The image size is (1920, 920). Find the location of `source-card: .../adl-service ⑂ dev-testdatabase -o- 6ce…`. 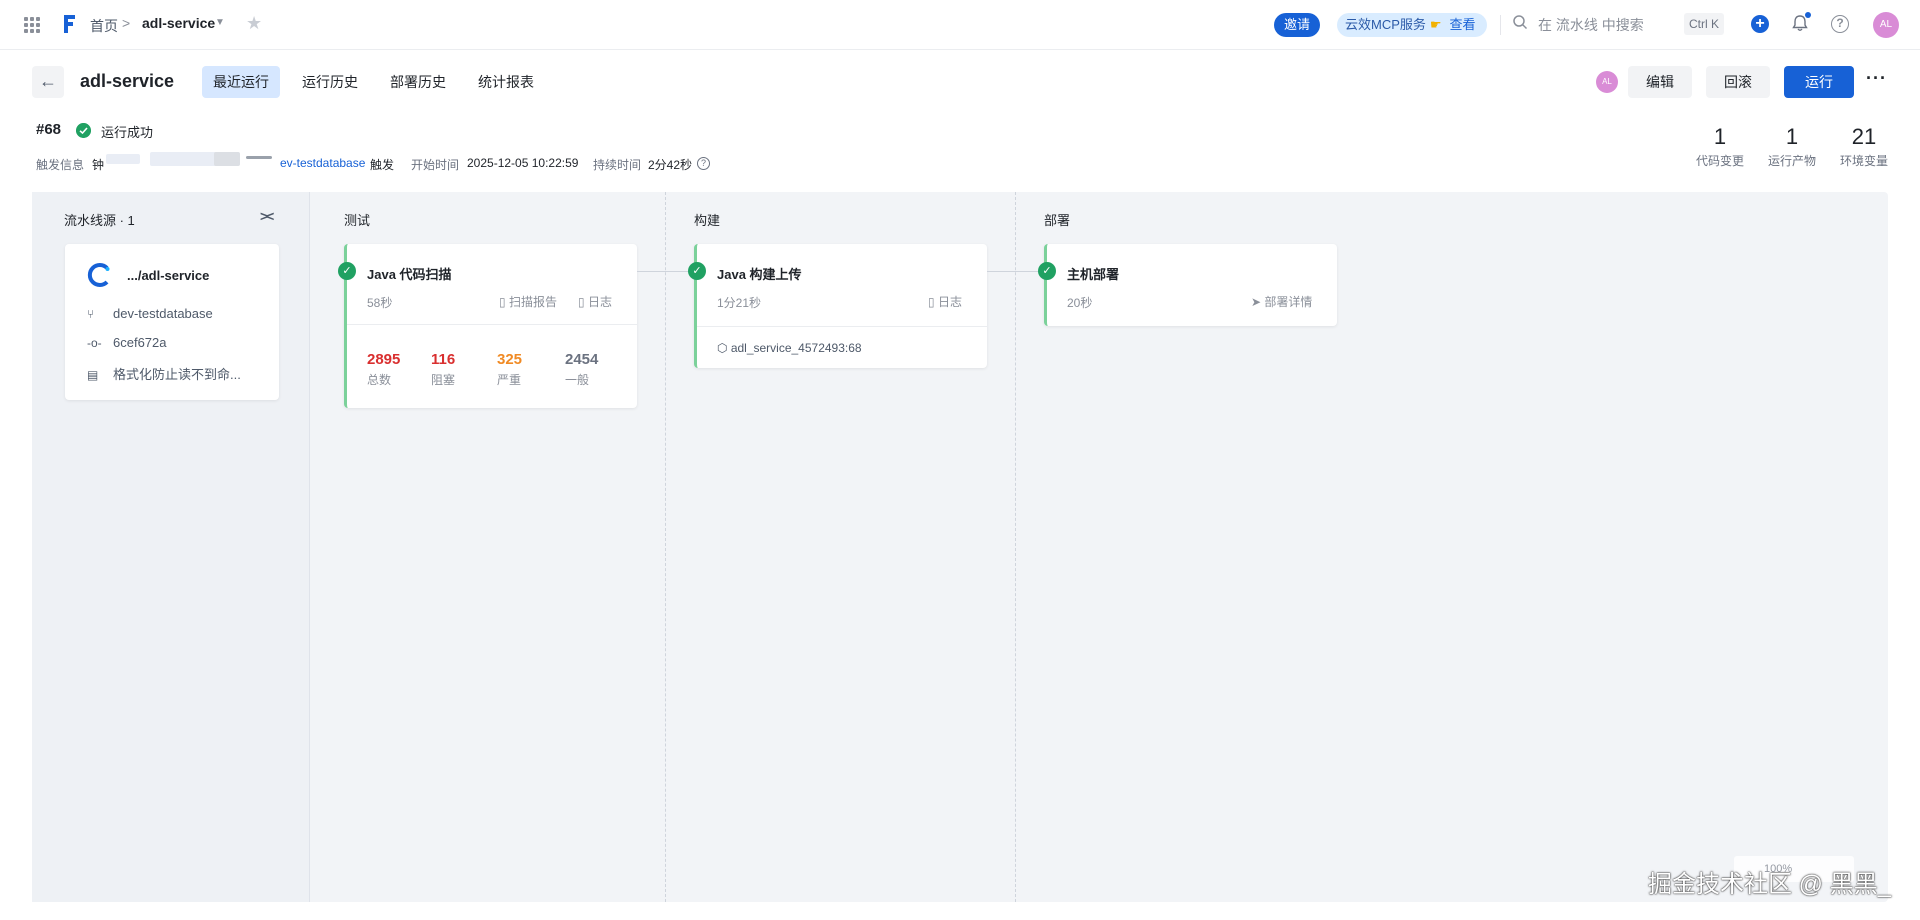

source-card: .../adl-service ⑂ dev-testdatabase -o- 6ce… is located at coordinates (172, 322).